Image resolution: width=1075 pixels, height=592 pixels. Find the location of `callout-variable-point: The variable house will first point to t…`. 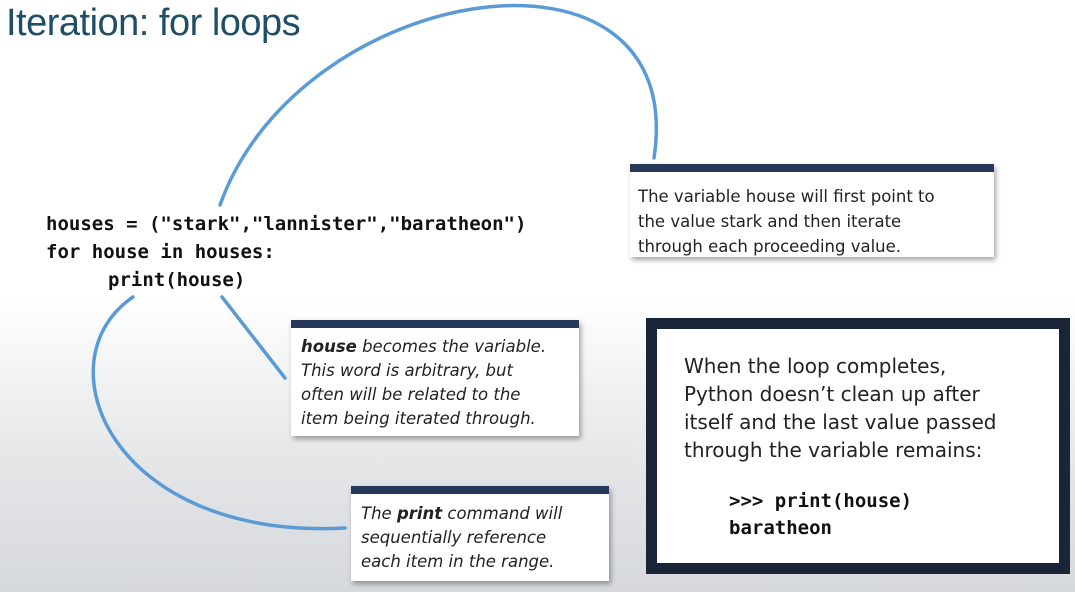

callout-variable-point: The variable house will first point to t… is located at coordinates (812, 210).